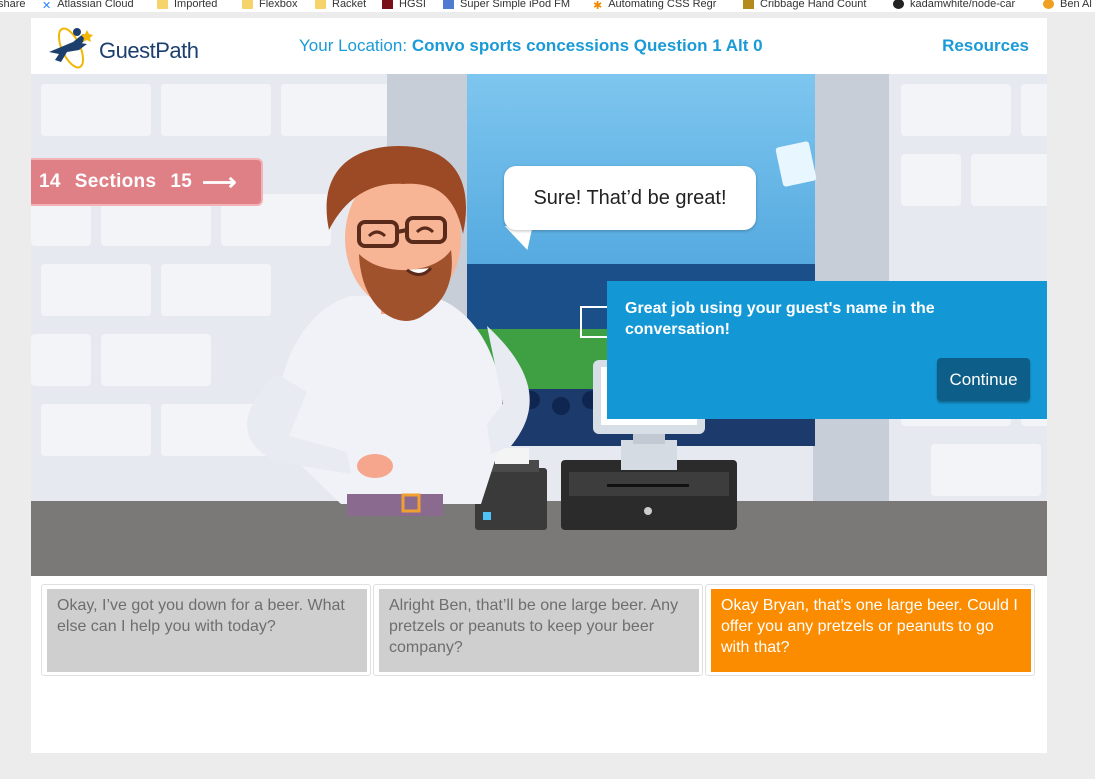 Image resolution: width=1095 pixels, height=779 pixels. What do you see at coordinates (1076, 5) in the screenshot?
I see `bookmark-label: Ben Al` at bounding box center [1076, 5].